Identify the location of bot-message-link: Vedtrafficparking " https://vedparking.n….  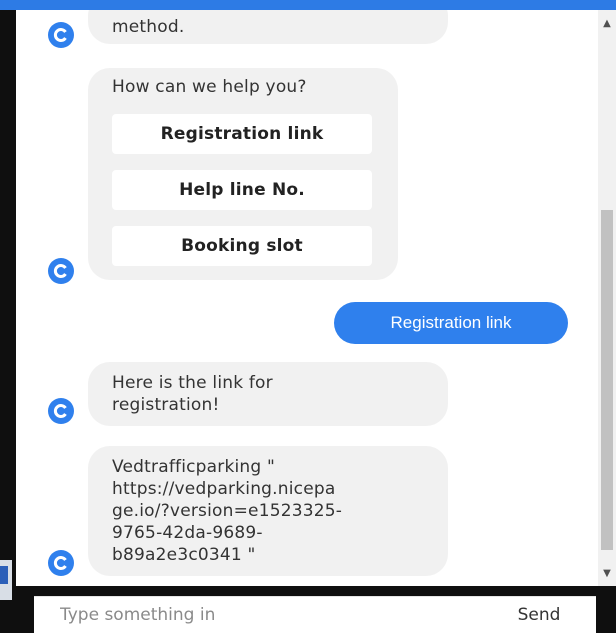
(268, 511).